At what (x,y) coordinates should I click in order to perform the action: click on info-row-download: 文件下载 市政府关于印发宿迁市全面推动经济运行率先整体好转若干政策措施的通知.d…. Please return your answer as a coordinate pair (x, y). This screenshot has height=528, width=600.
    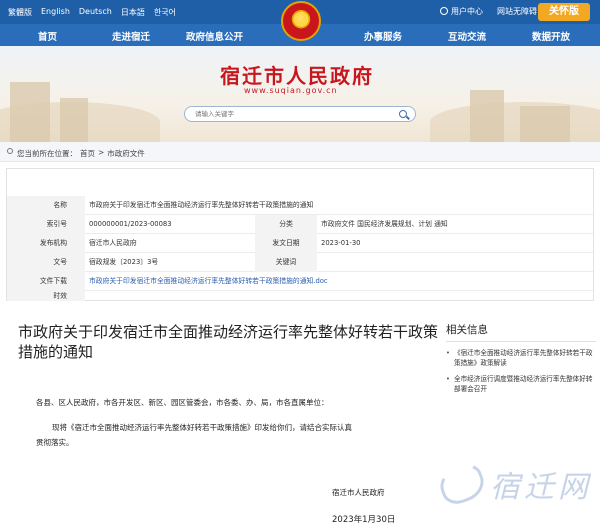
    Looking at the image, I should click on (300, 281).